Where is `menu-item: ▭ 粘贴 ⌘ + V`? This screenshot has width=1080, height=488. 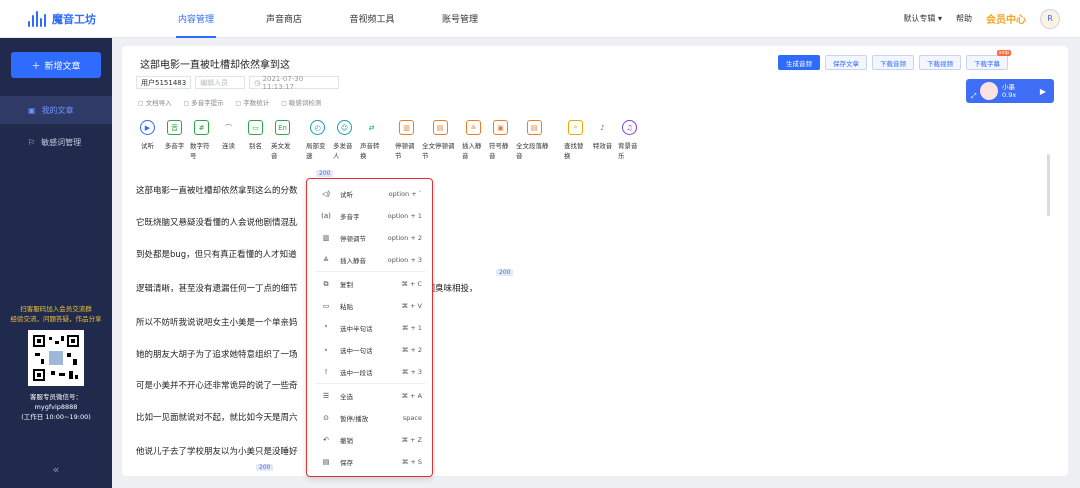 menu-item: ▭ 粘贴 ⌘ + V is located at coordinates (369, 306).